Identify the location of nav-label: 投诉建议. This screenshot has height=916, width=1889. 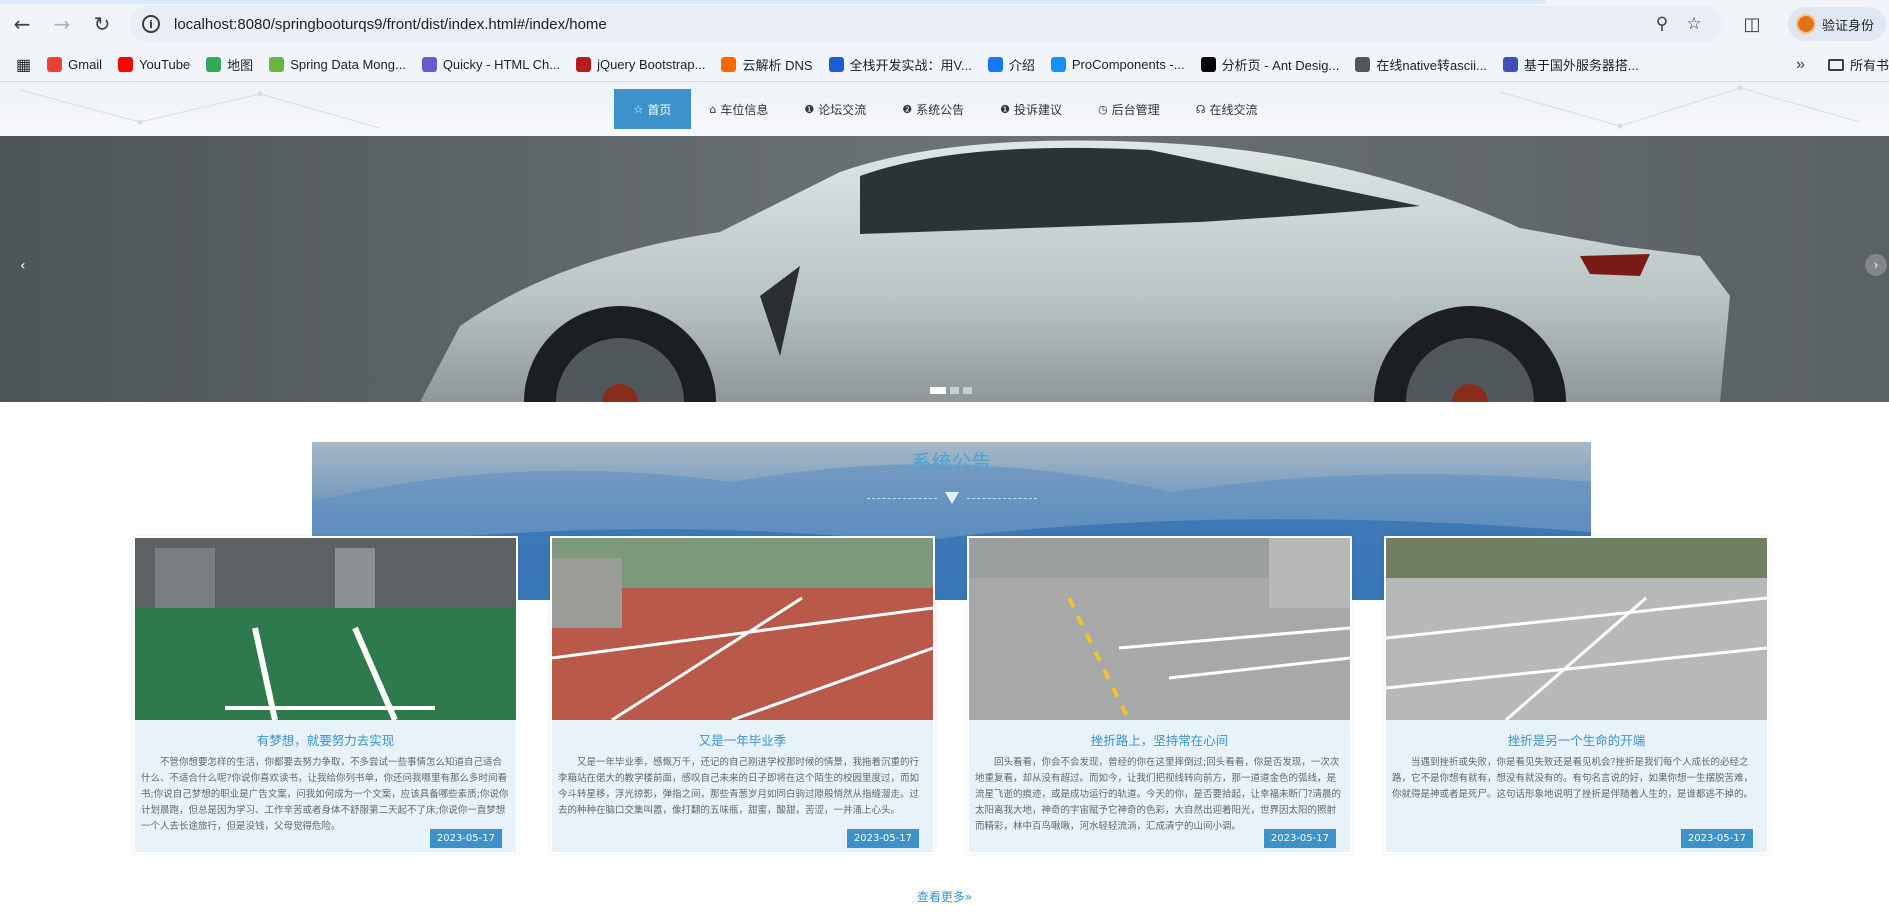
(1038, 109).